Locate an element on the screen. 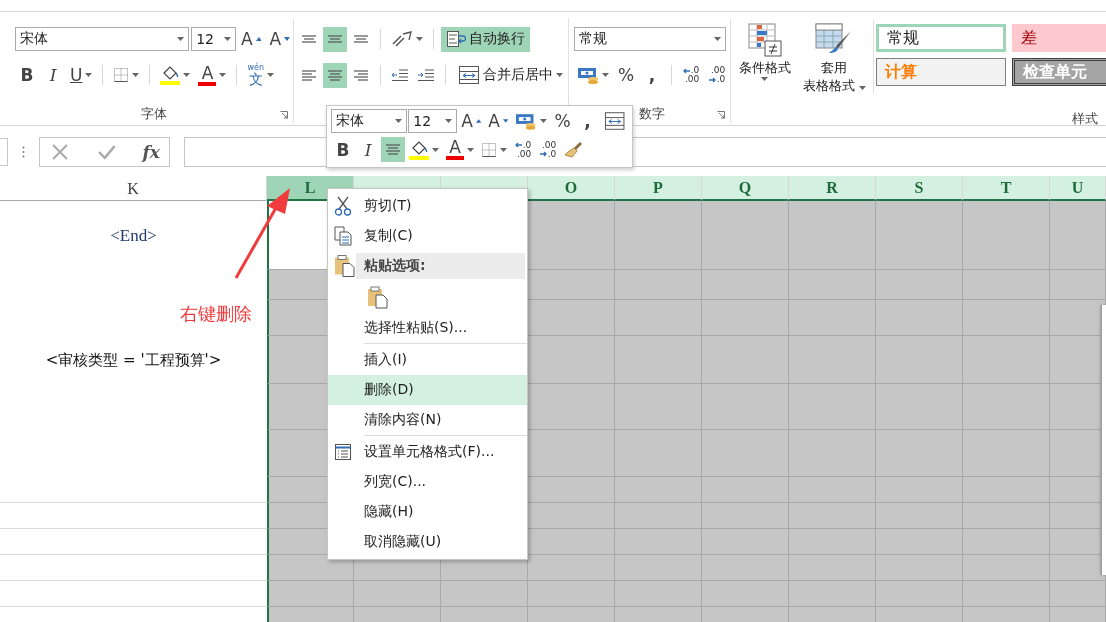  borders-icon is located at coordinates (121, 75).